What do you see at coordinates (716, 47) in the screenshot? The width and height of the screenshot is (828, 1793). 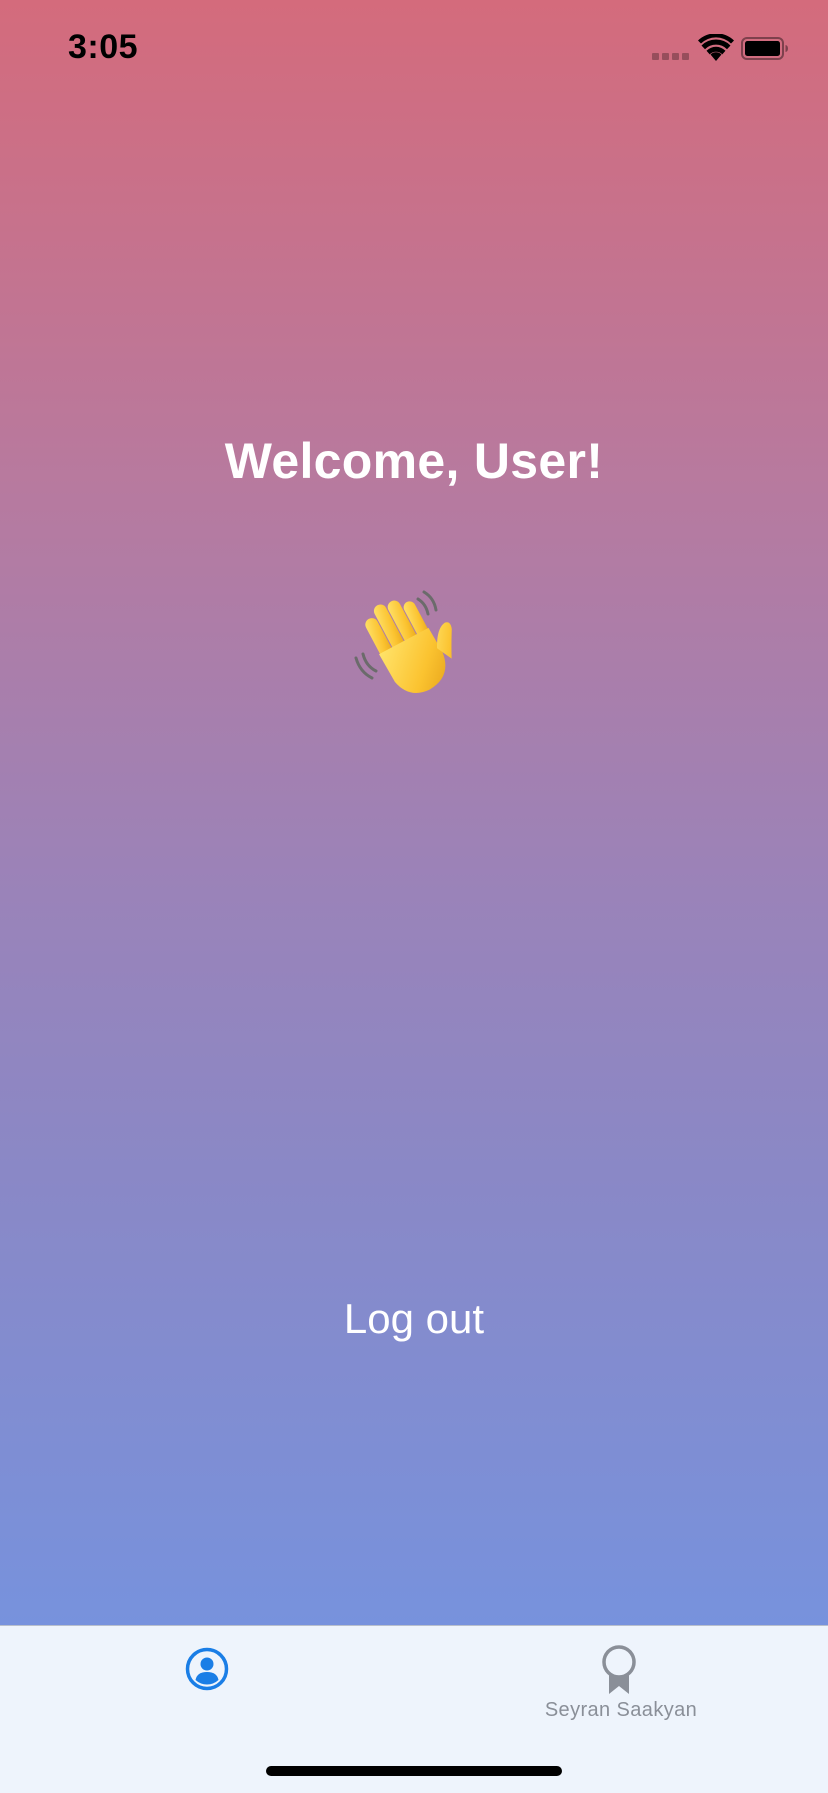 I see `wifi-icon` at bounding box center [716, 47].